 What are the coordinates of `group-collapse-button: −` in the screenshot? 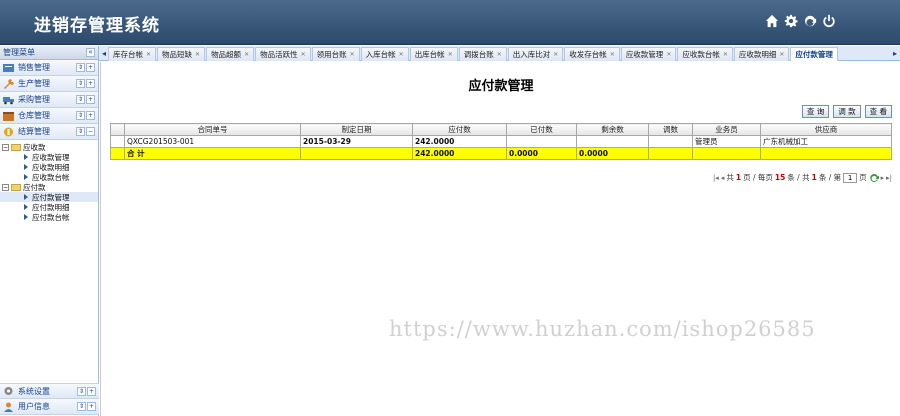 It's located at (90, 131).